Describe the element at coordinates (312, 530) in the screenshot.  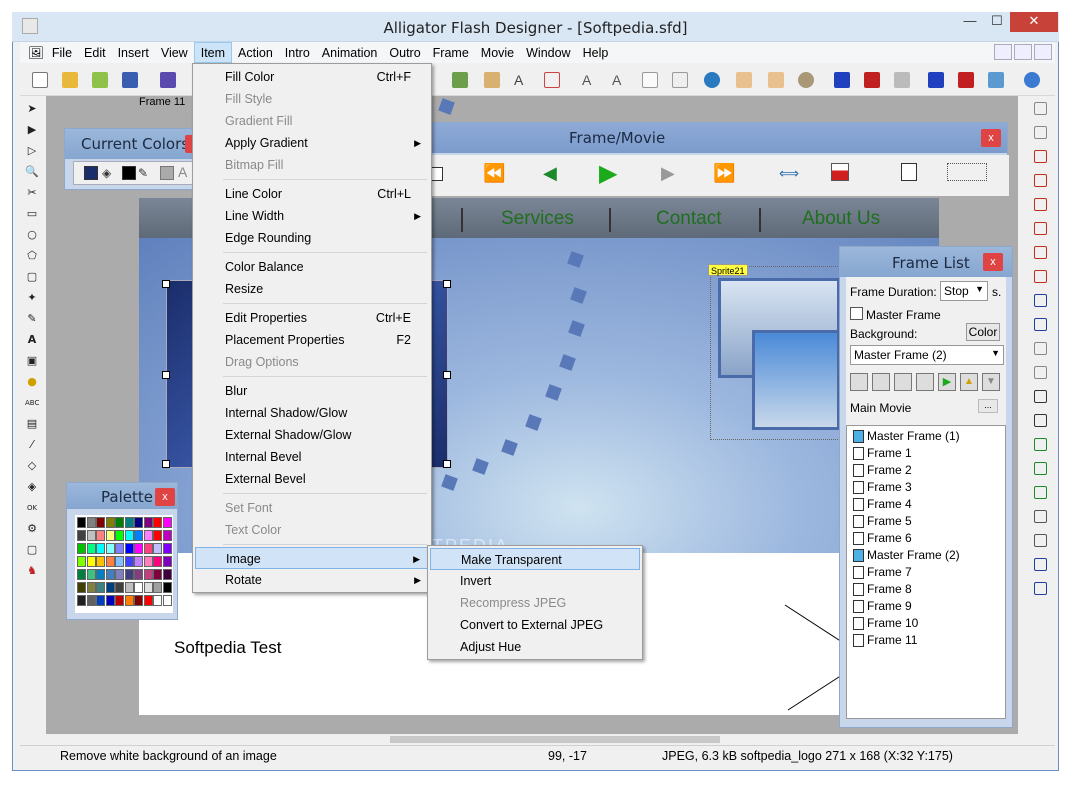
I see `menu-text-color: Text Color` at that location.